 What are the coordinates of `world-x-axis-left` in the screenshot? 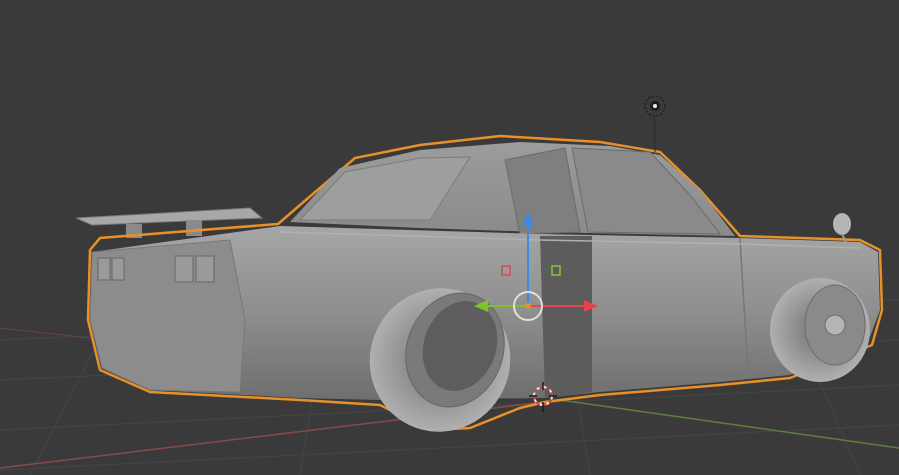 It's located at (45, 333).